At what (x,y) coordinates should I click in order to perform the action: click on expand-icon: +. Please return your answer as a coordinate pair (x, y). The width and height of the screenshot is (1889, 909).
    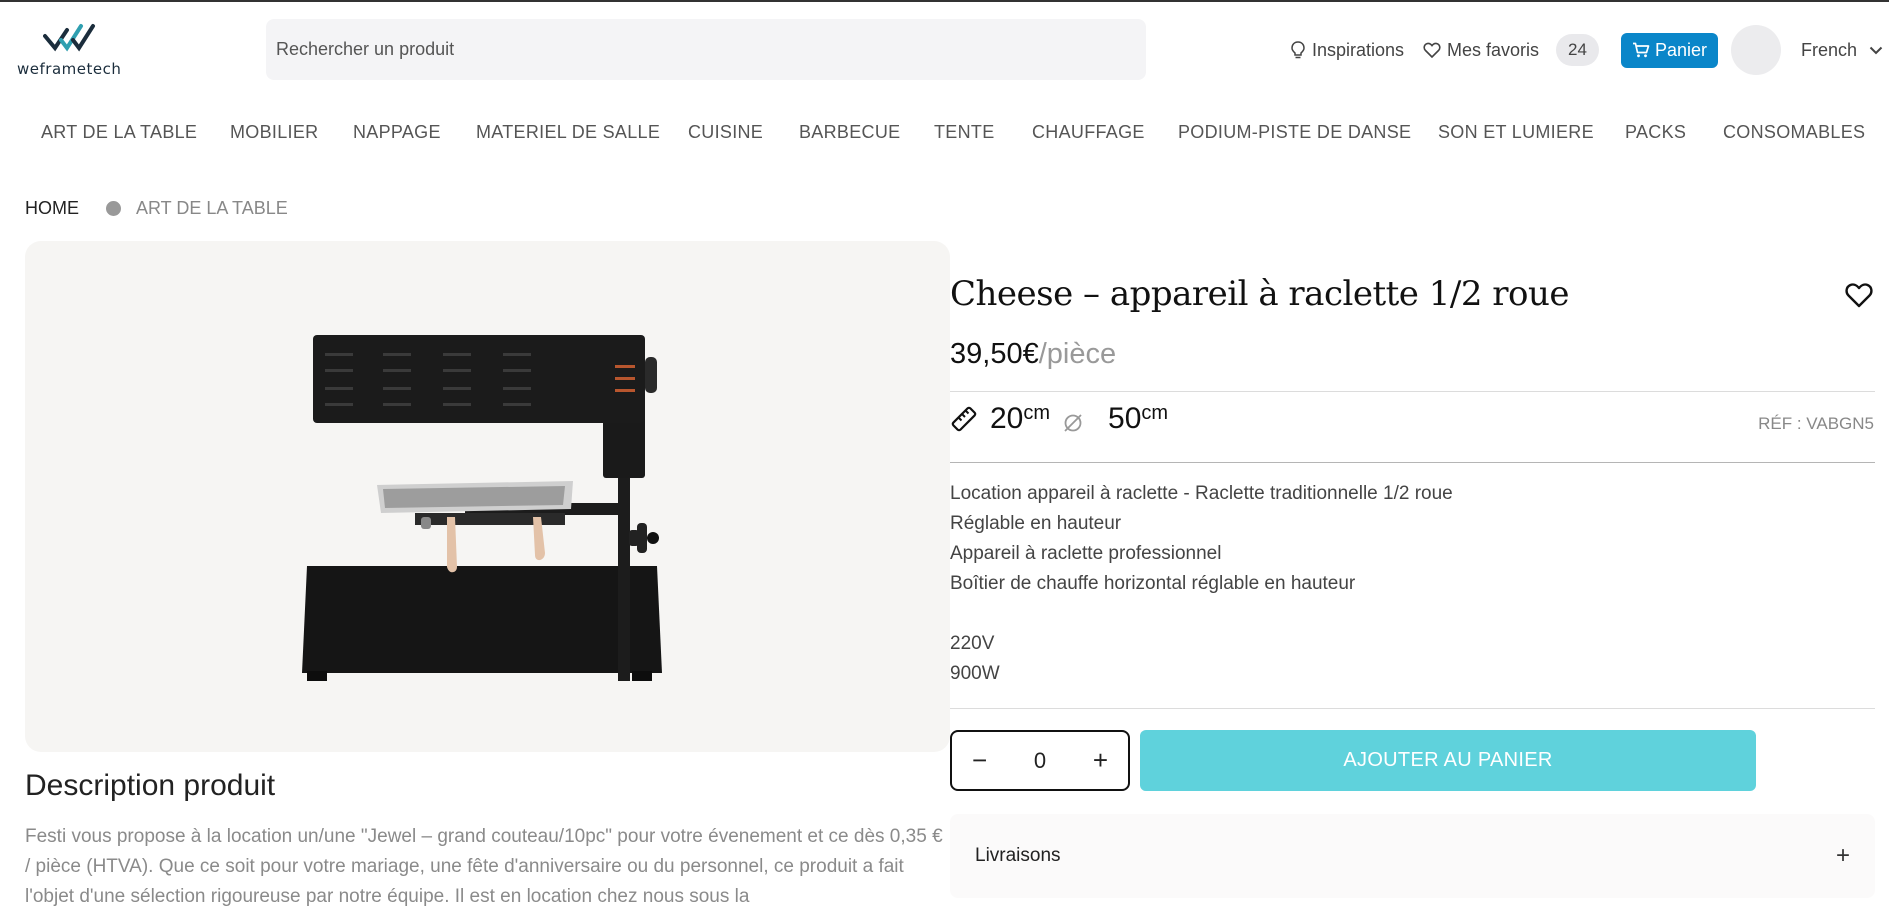
    Looking at the image, I should click on (1842, 855).